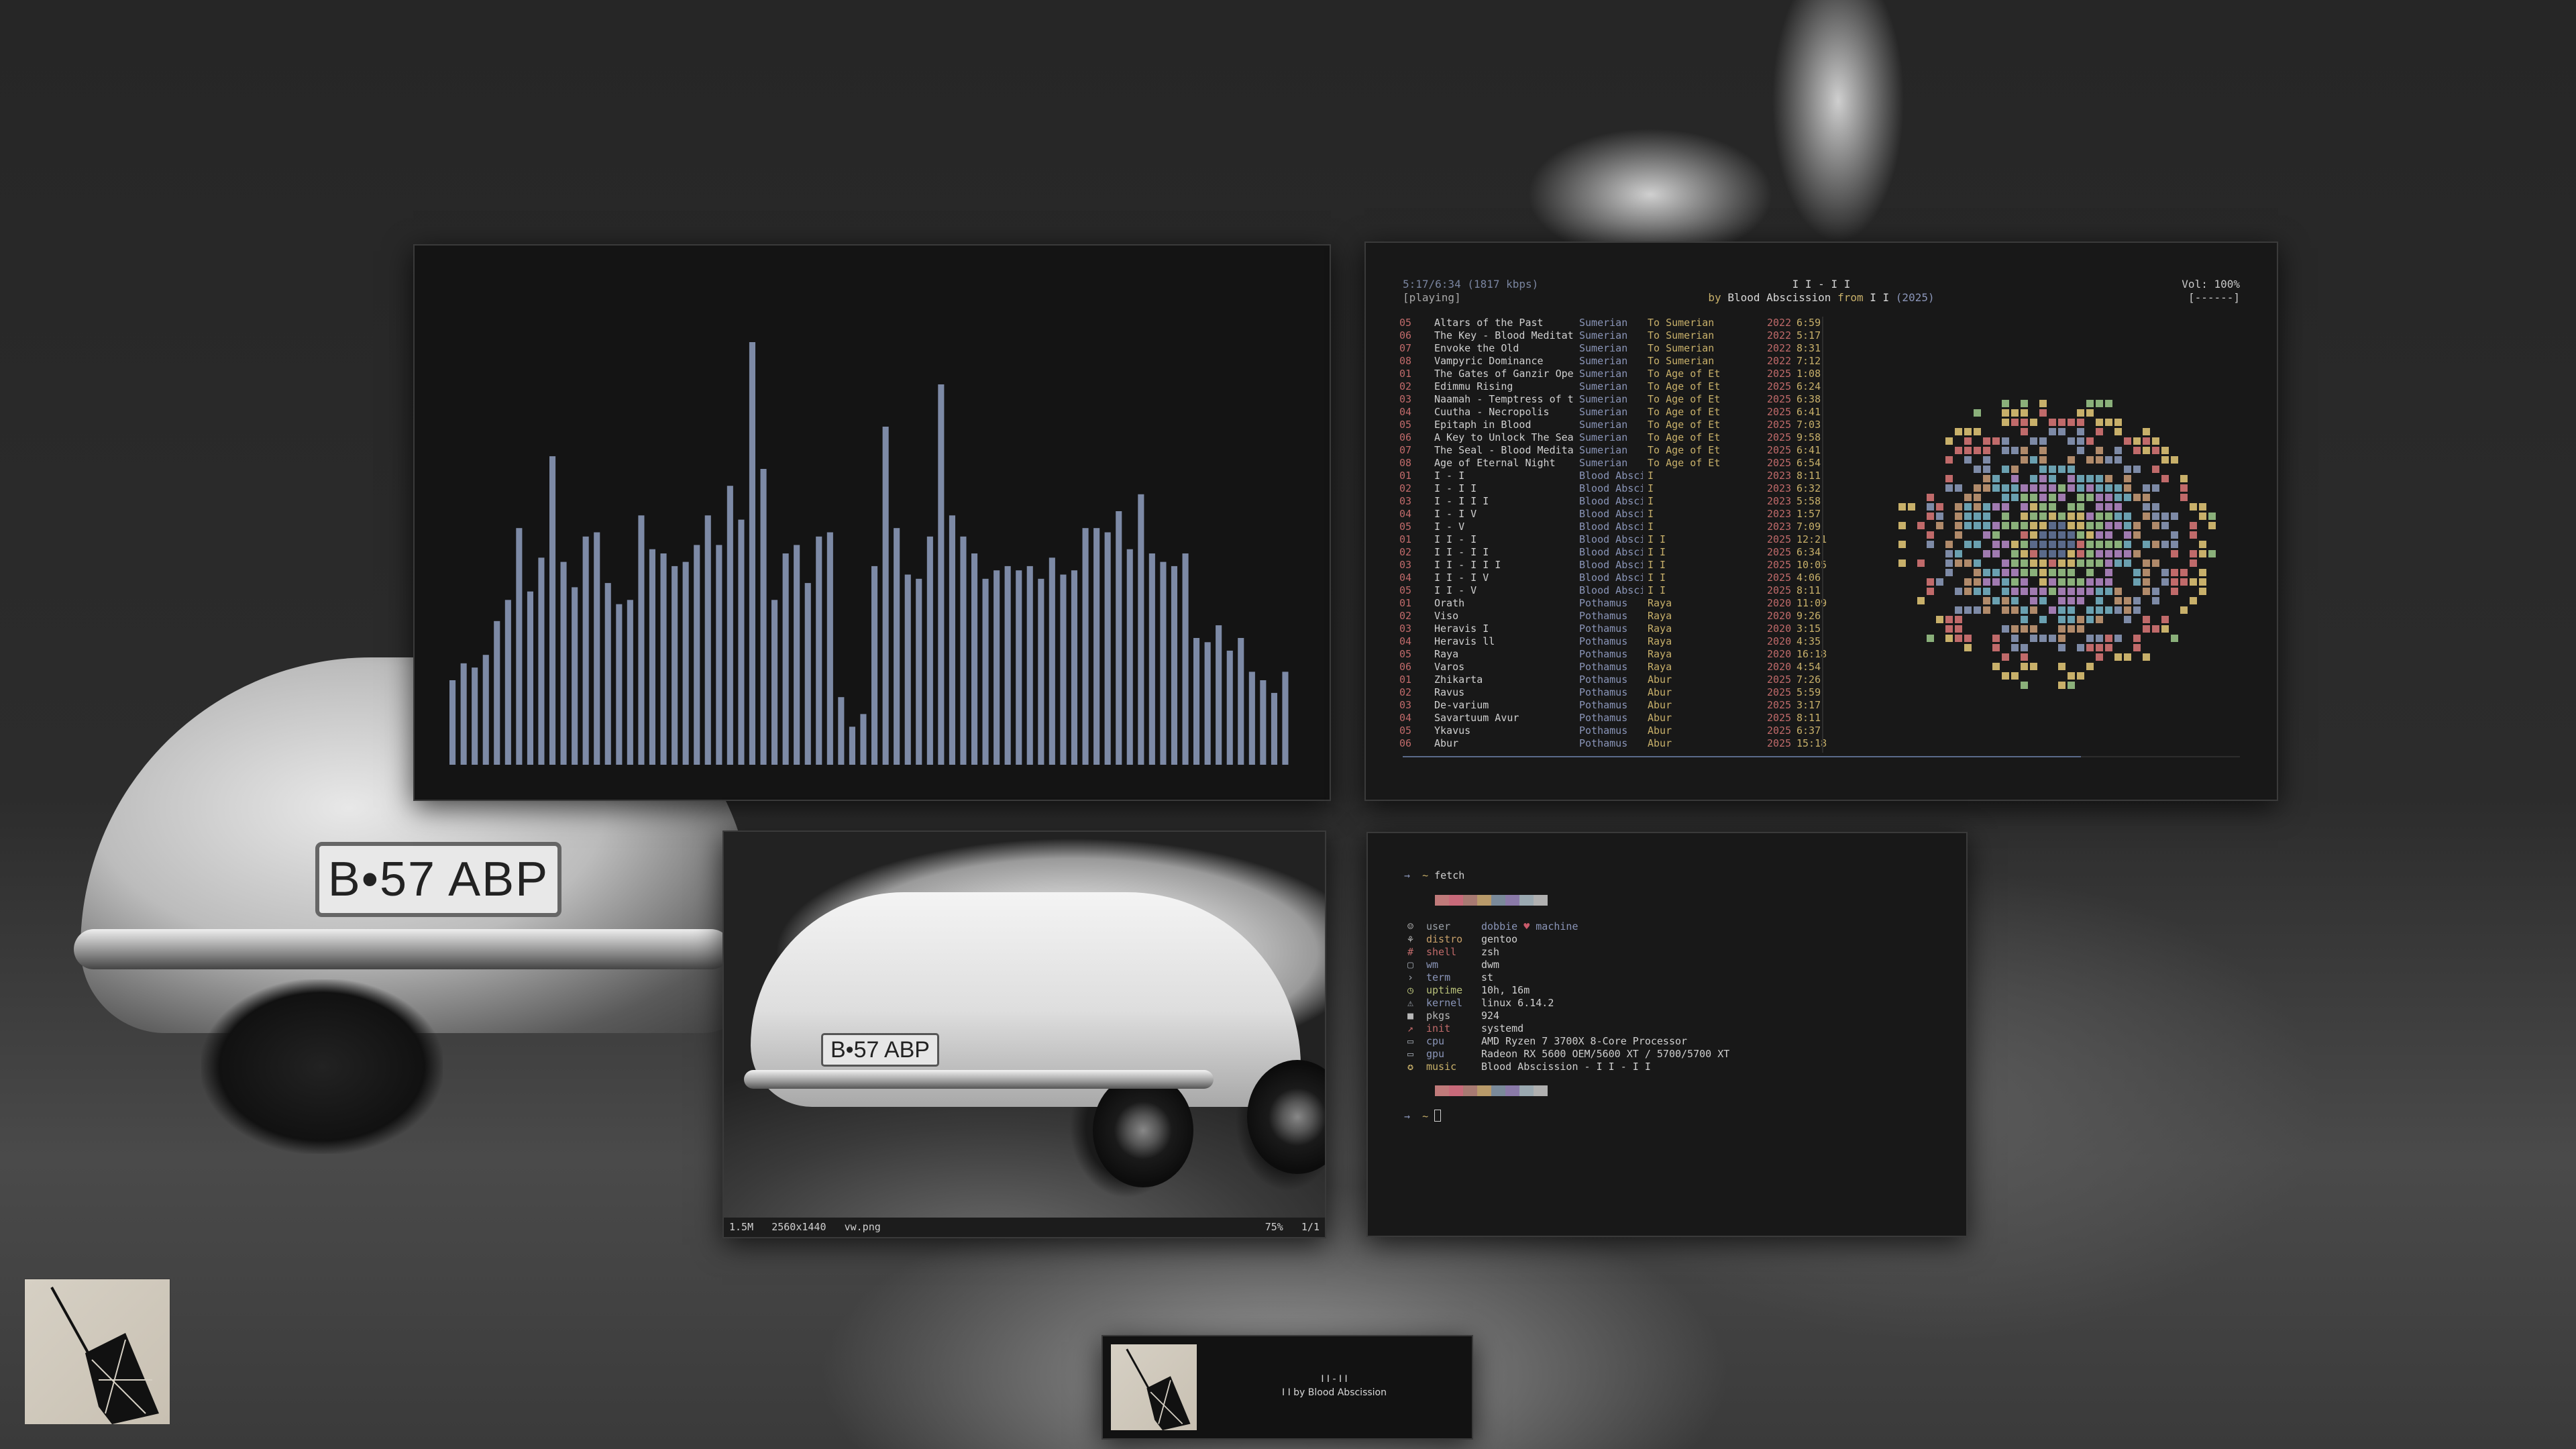  What do you see at coordinates (1614, 654) in the screenshot?
I see `track-row: 05 Raya Pothamus Raya 2020 16:18` at bounding box center [1614, 654].